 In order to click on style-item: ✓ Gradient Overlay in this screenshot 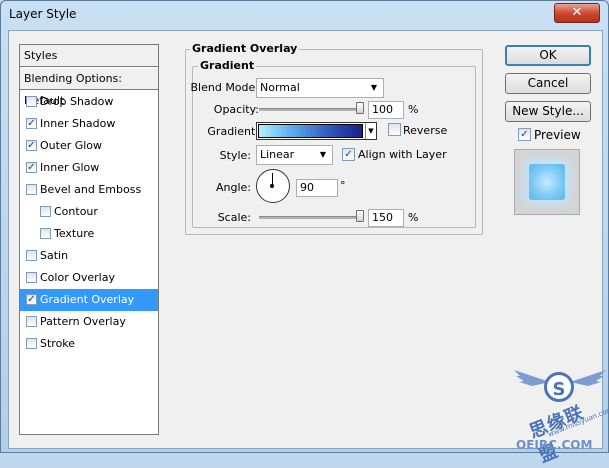, I will do `click(89, 300)`.